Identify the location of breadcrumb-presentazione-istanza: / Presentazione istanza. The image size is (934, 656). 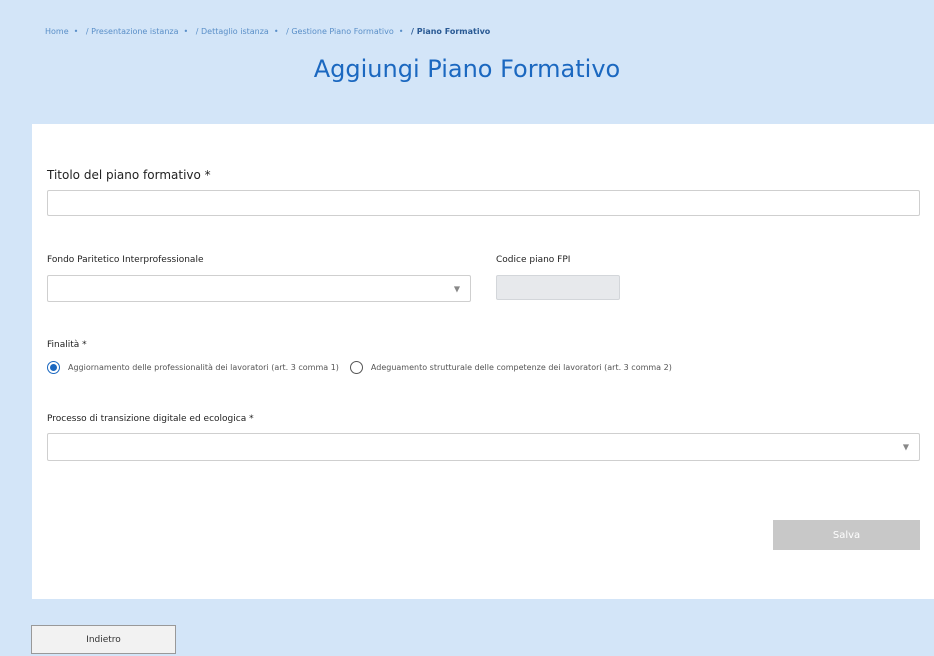
(132, 31).